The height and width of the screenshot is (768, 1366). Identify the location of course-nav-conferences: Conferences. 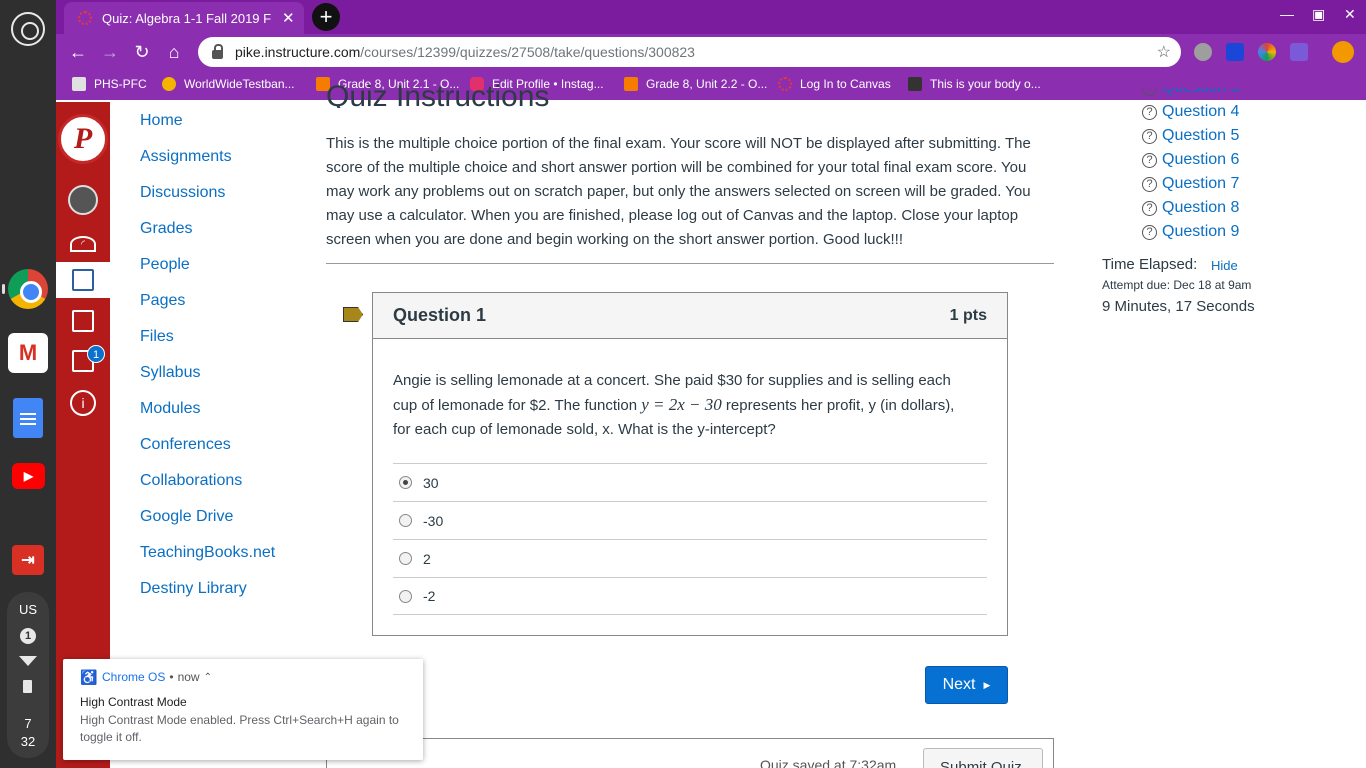
(207, 452).